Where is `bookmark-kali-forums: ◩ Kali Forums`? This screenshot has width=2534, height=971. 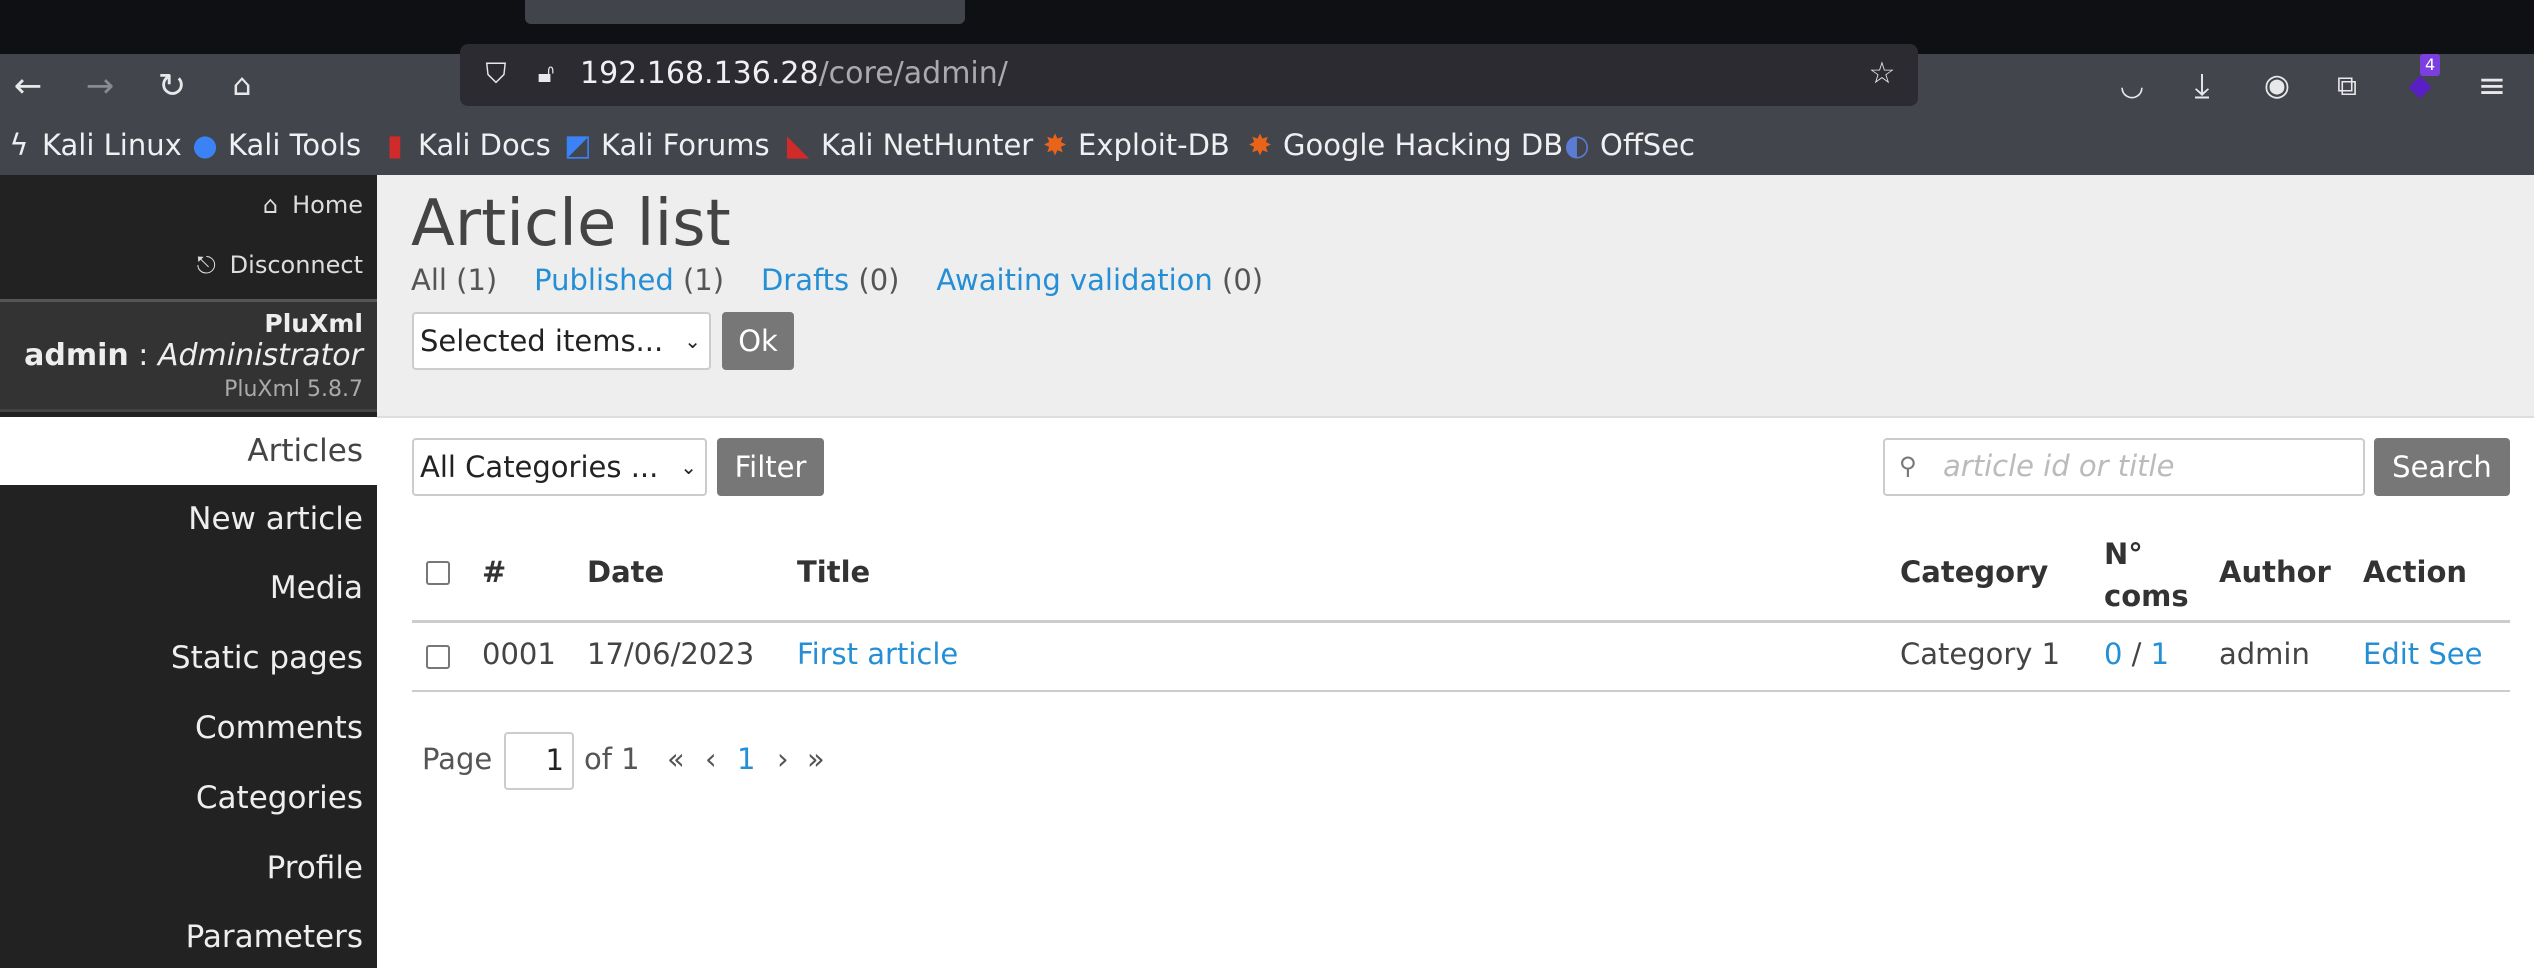 bookmark-kali-forums: ◩ Kali Forums is located at coordinates (666, 145).